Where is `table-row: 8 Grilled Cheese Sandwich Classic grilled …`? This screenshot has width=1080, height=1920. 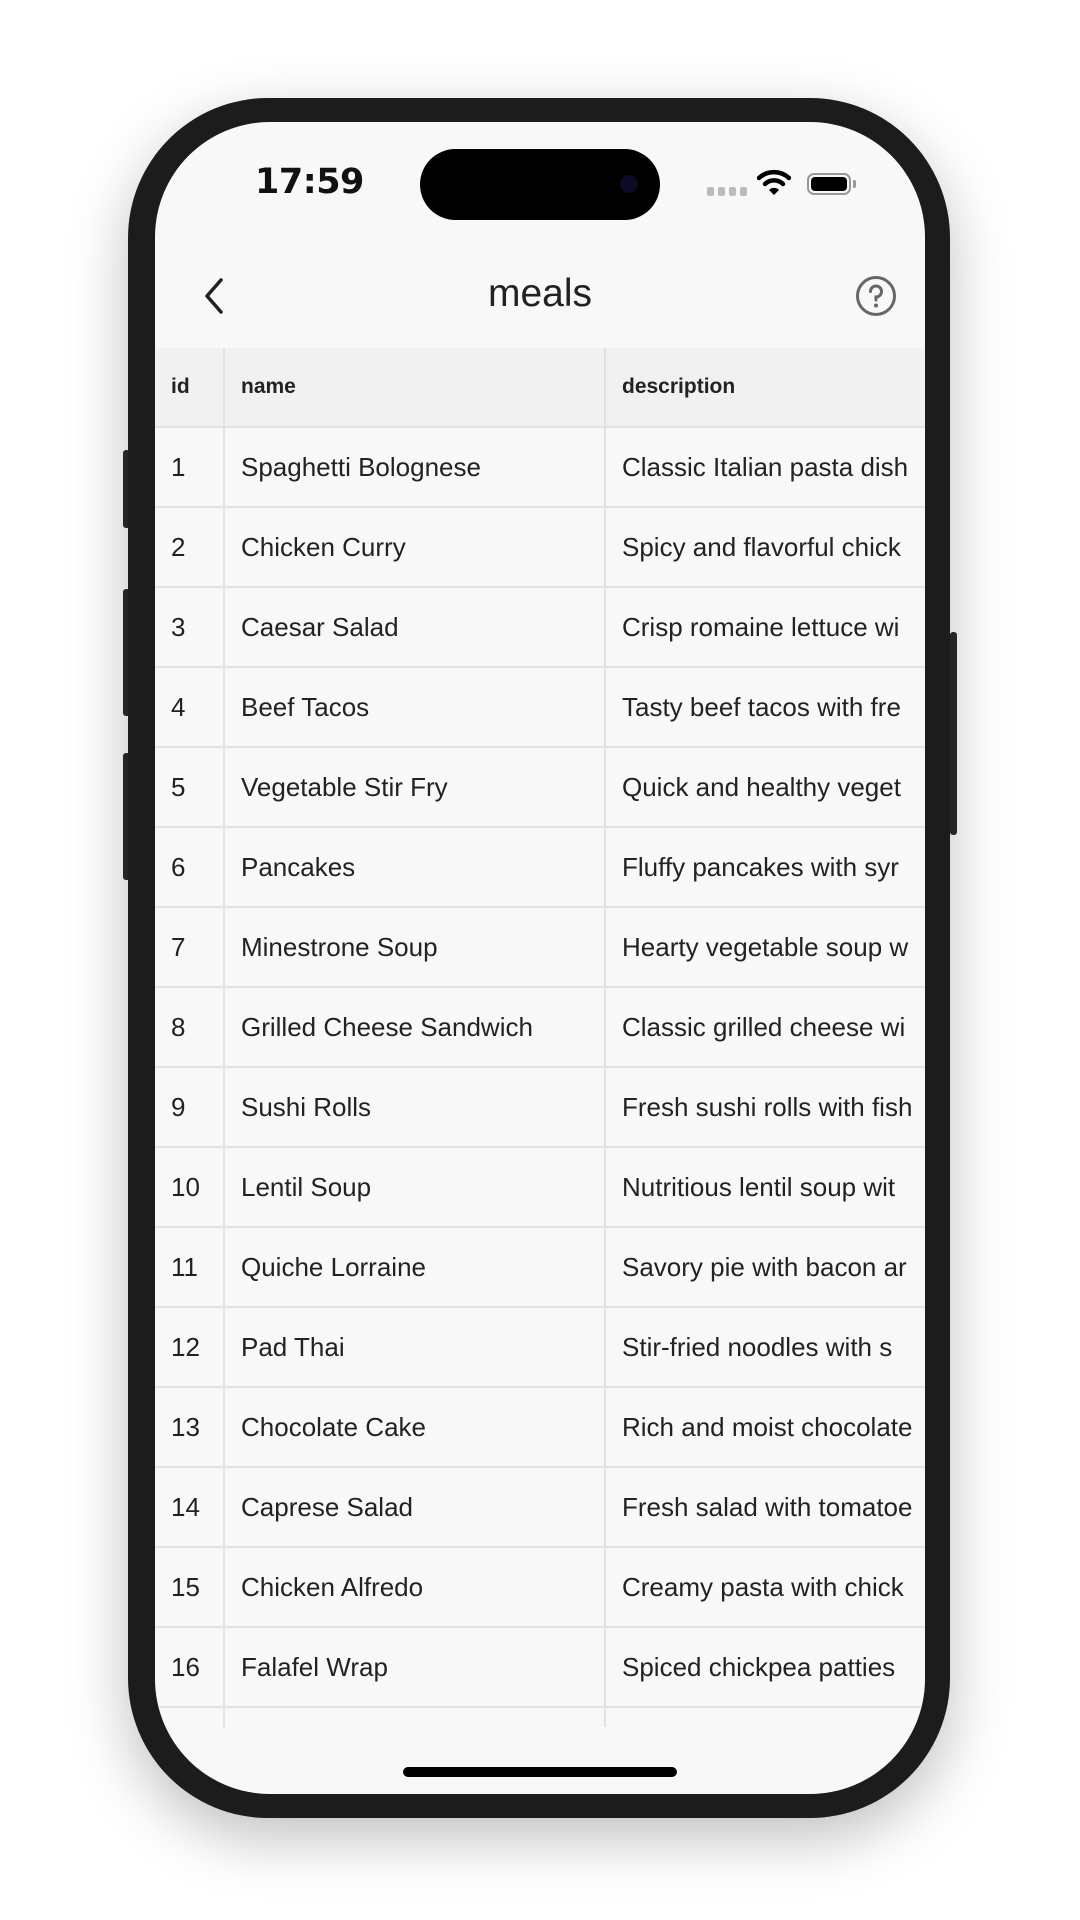
table-row: 8 Grilled Cheese Sandwich Classic grilled … is located at coordinates (540, 1028).